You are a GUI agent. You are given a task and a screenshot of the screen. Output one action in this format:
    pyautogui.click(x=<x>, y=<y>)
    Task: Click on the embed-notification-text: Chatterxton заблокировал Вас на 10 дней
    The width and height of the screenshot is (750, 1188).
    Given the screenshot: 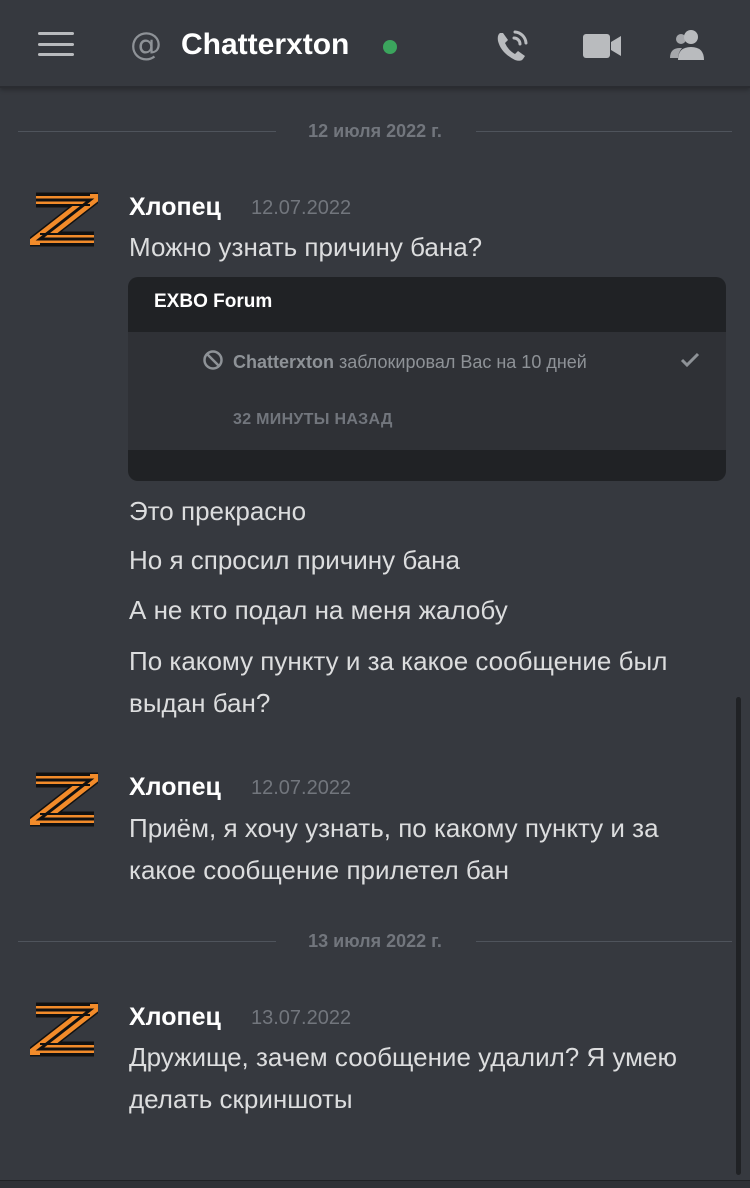 What is the action you would take?
    pyautogui.click(x=433, y=362)
    